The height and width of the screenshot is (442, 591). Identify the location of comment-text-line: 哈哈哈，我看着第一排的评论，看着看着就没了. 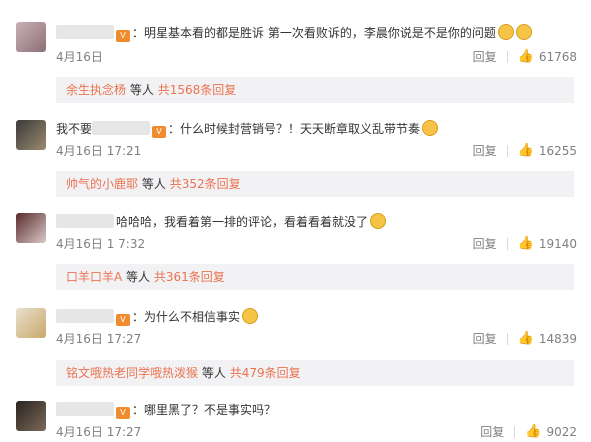
(317, 221).